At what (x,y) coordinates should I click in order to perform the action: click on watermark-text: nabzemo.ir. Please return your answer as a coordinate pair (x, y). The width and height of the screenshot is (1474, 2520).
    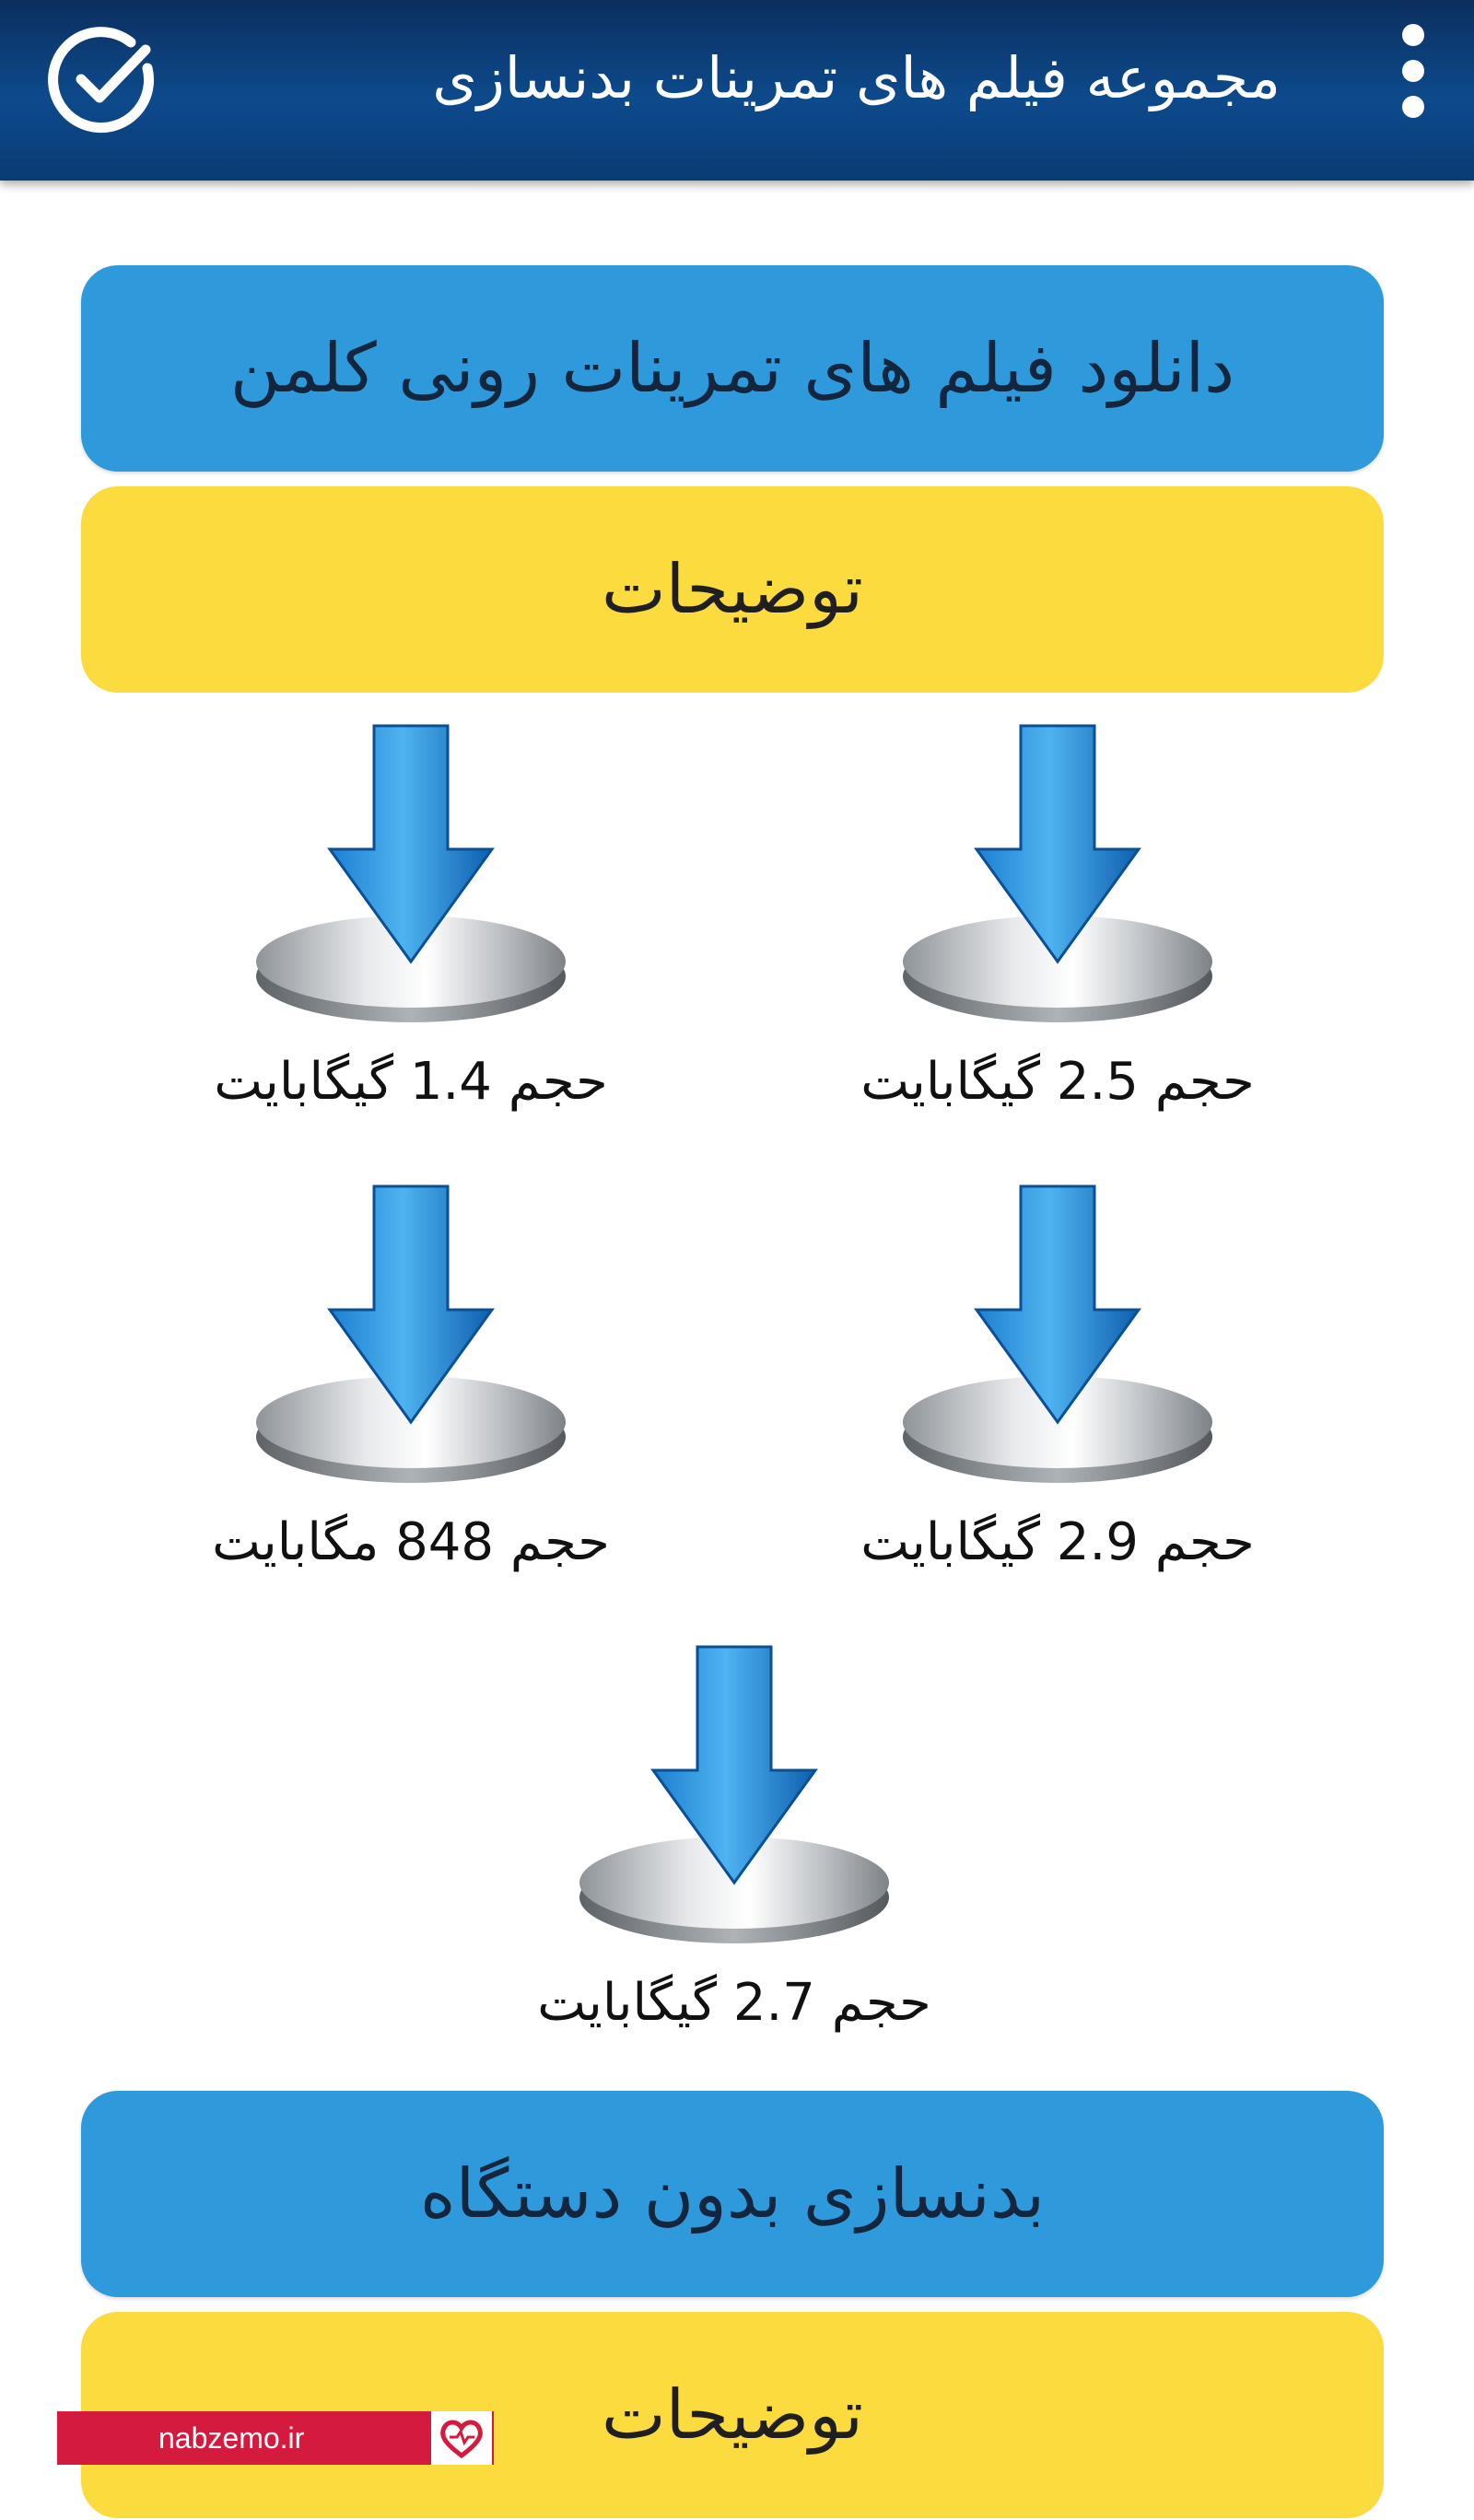
    Looking at the image, I should click on (231, 2438).